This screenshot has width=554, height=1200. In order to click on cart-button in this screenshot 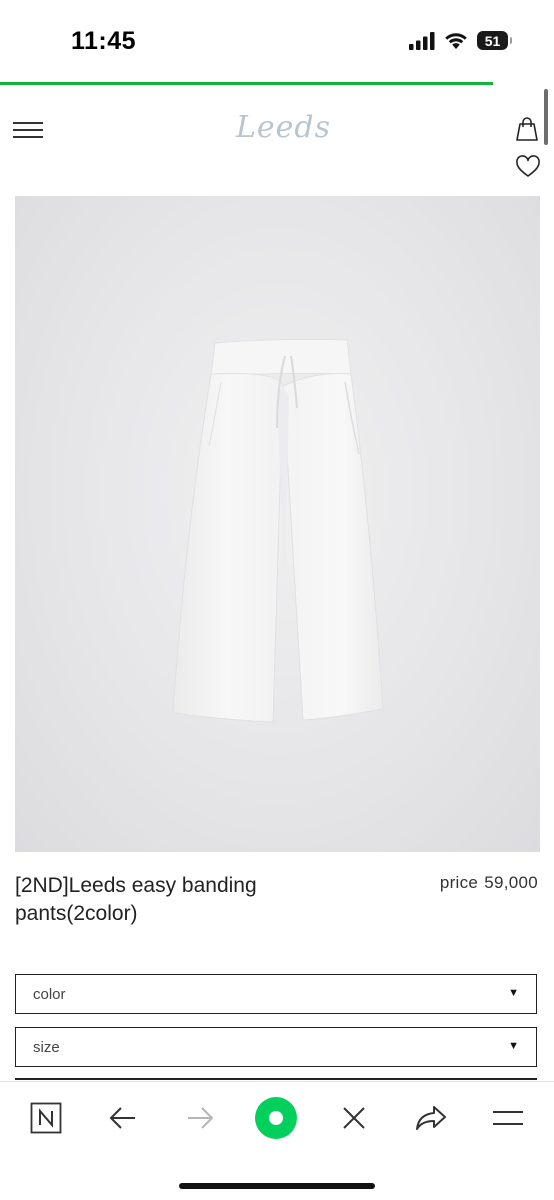, I will do `click(528, 130)`.